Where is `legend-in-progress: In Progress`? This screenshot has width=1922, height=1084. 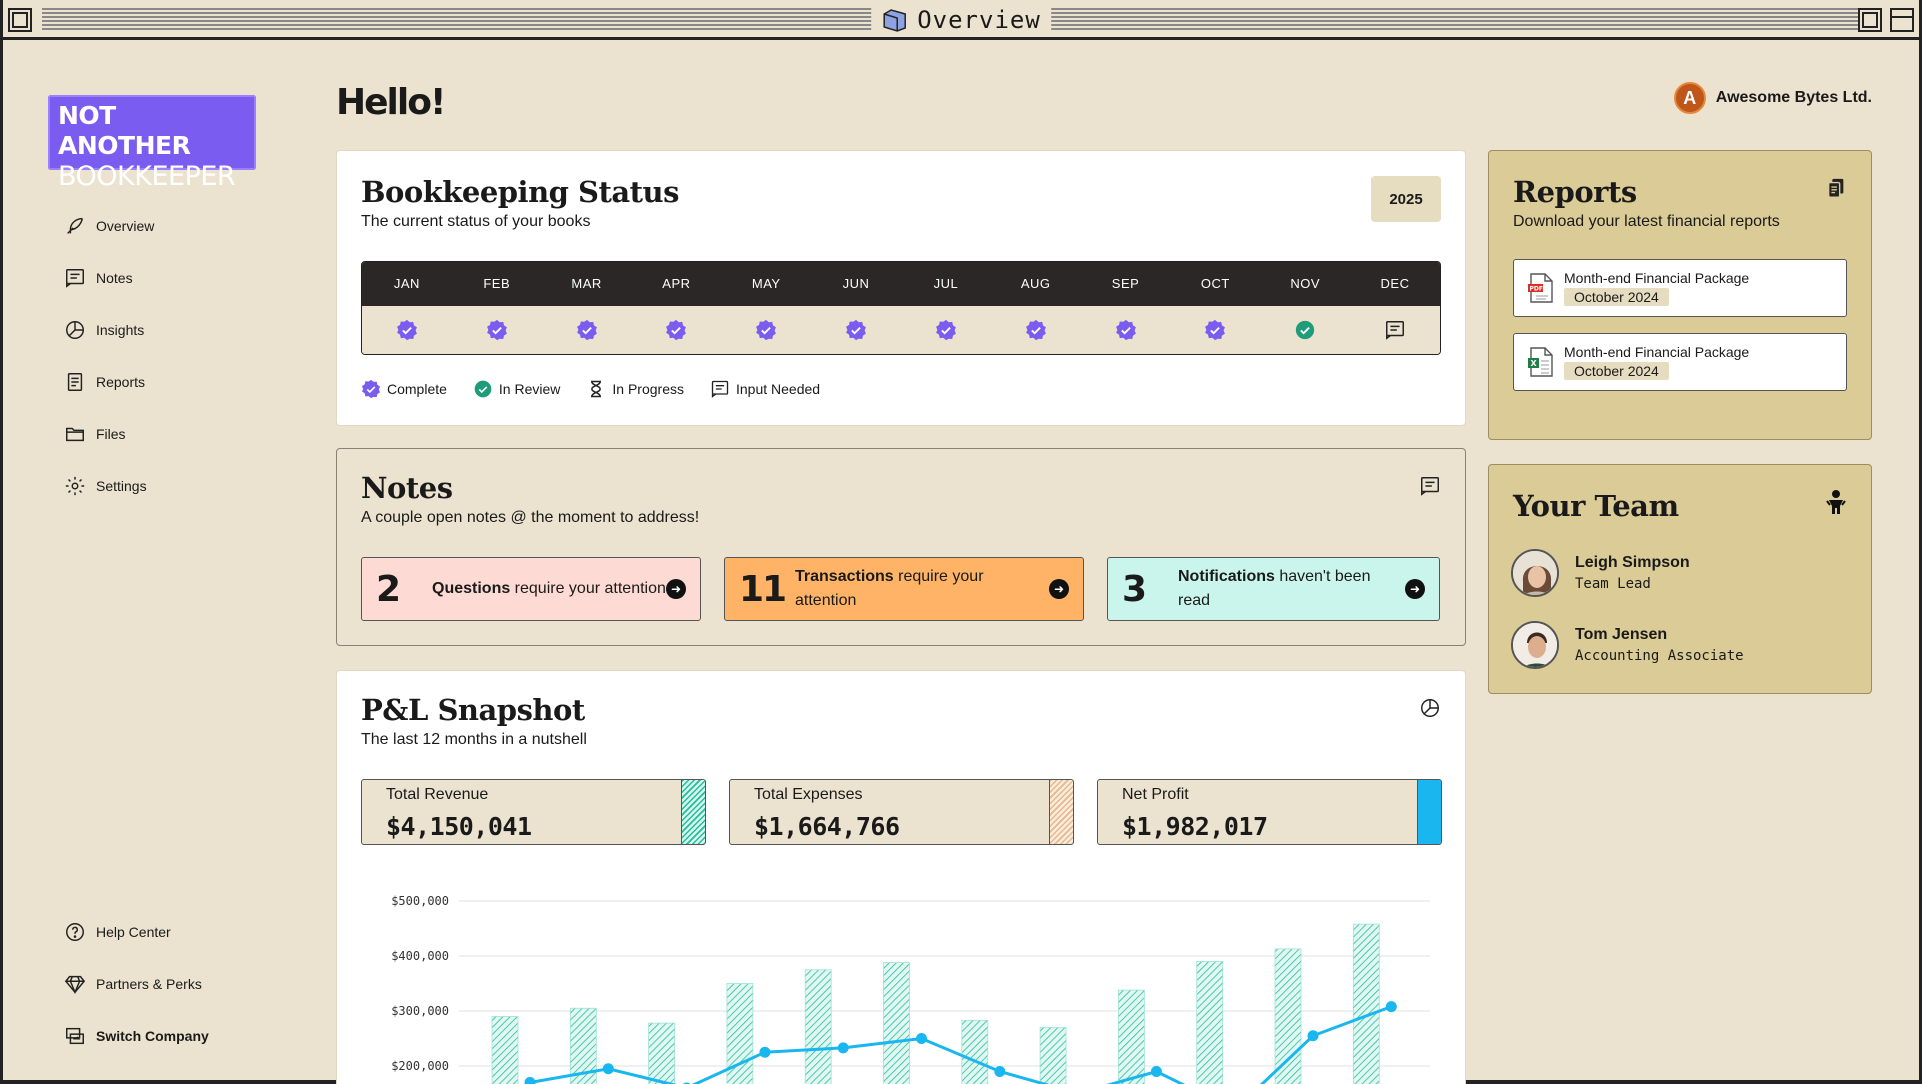 legend-in-progress: In Progress is located at coordinates (635, 389).